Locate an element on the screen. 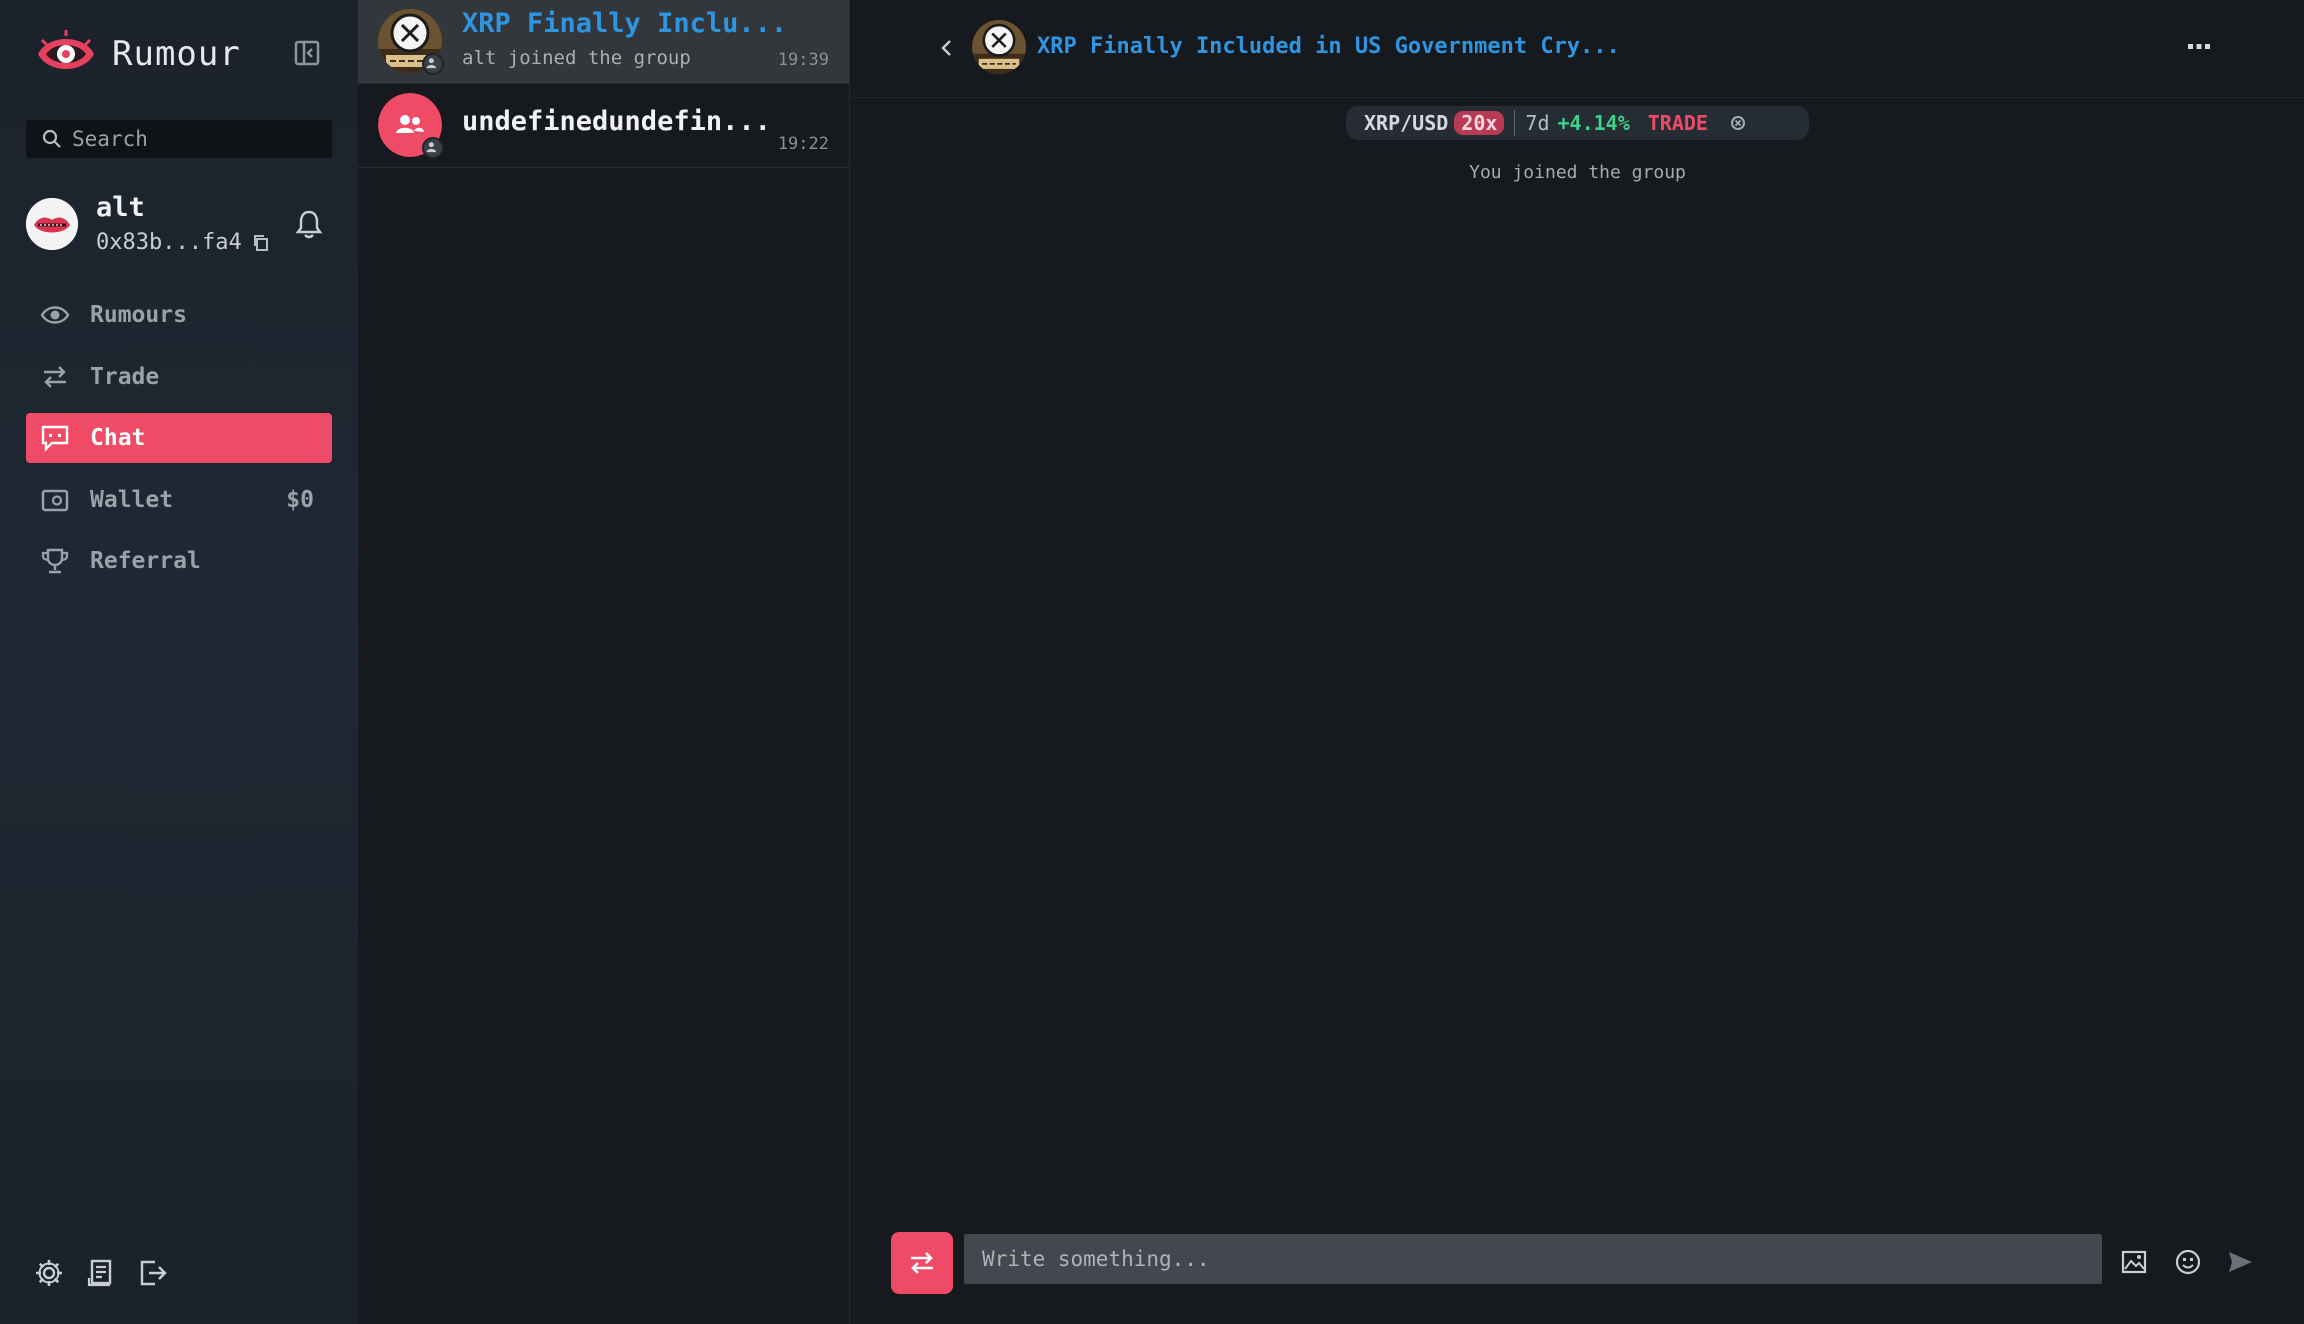 This screenshot has width=2304, height=1324. nav-item-referral: Referral is located at coordinates (179, 561).